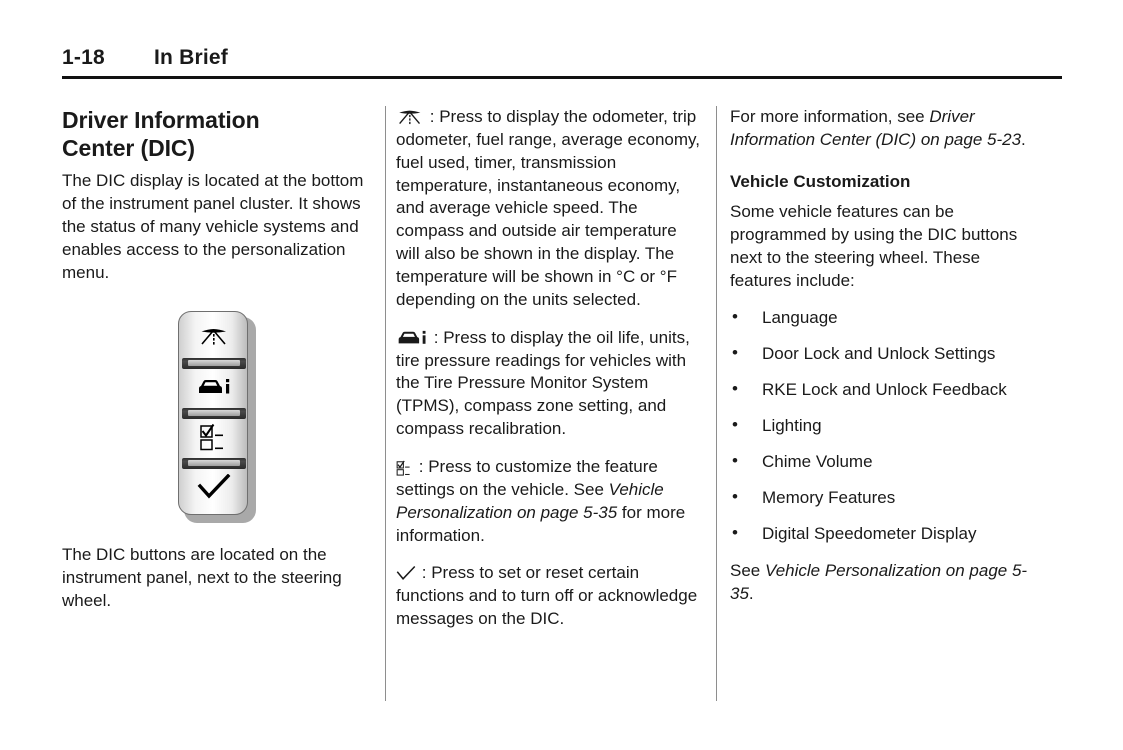 Image resolution: width=1123 pixels, height=750 pixels. Describe the element at coordinates (751, 594) in the screenshot. I see `see-also-after: .` at that location.